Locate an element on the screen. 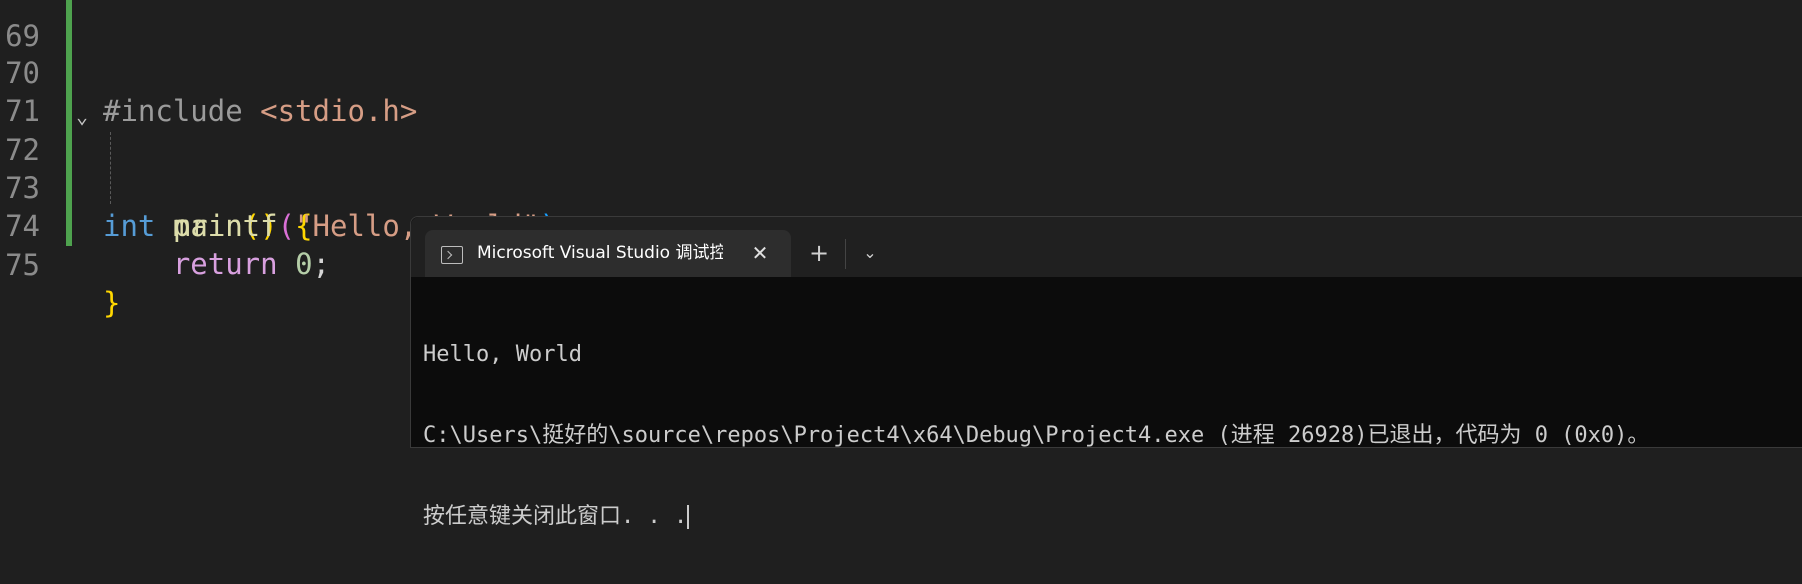 The height and width of the screenshot is (584, 1802). code-text: #include <stdio.h> is located at coordinates (260, 111).